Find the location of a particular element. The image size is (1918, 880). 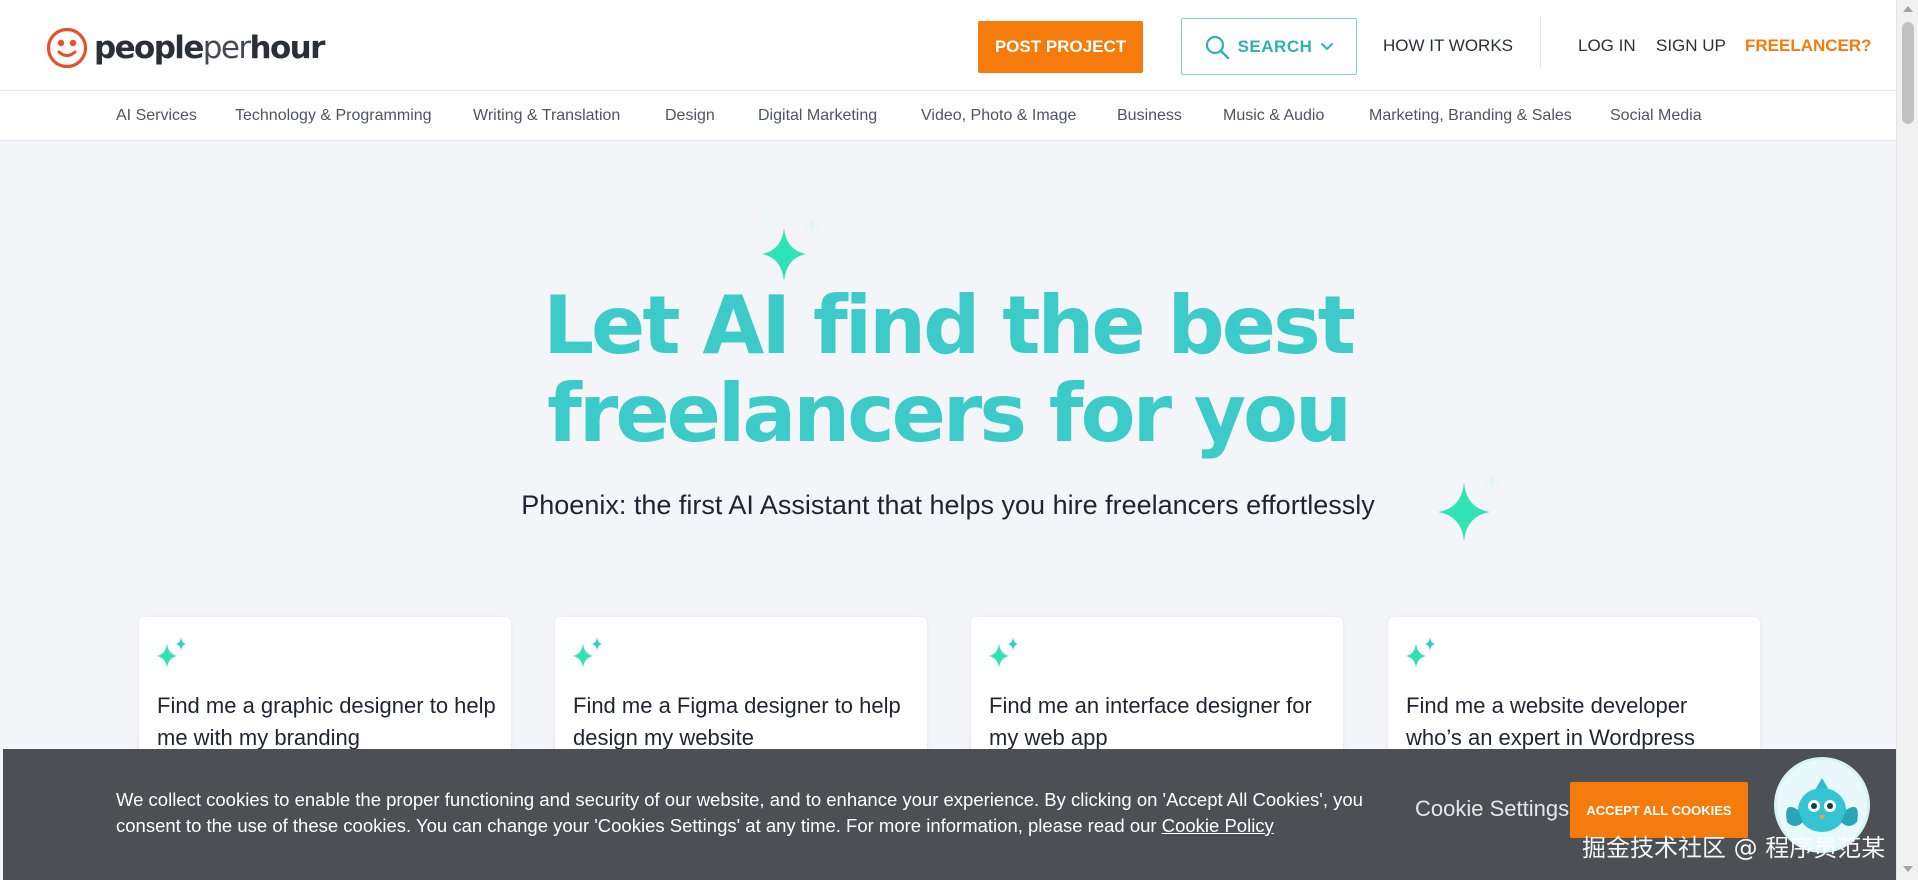

category-technology-programming: Technology & Programming is located at coordinates (333, 116).